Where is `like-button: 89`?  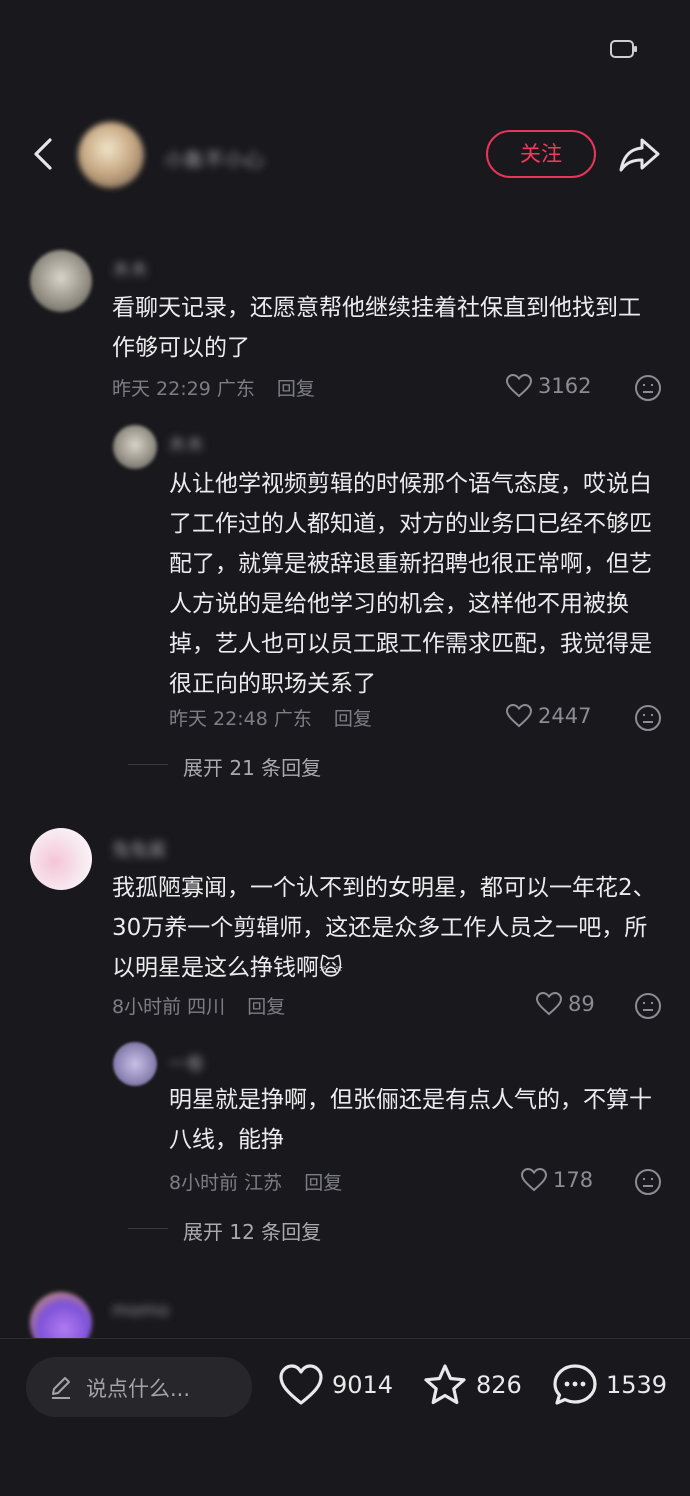 like-button: 89 is located at coordinates (565, 1004).